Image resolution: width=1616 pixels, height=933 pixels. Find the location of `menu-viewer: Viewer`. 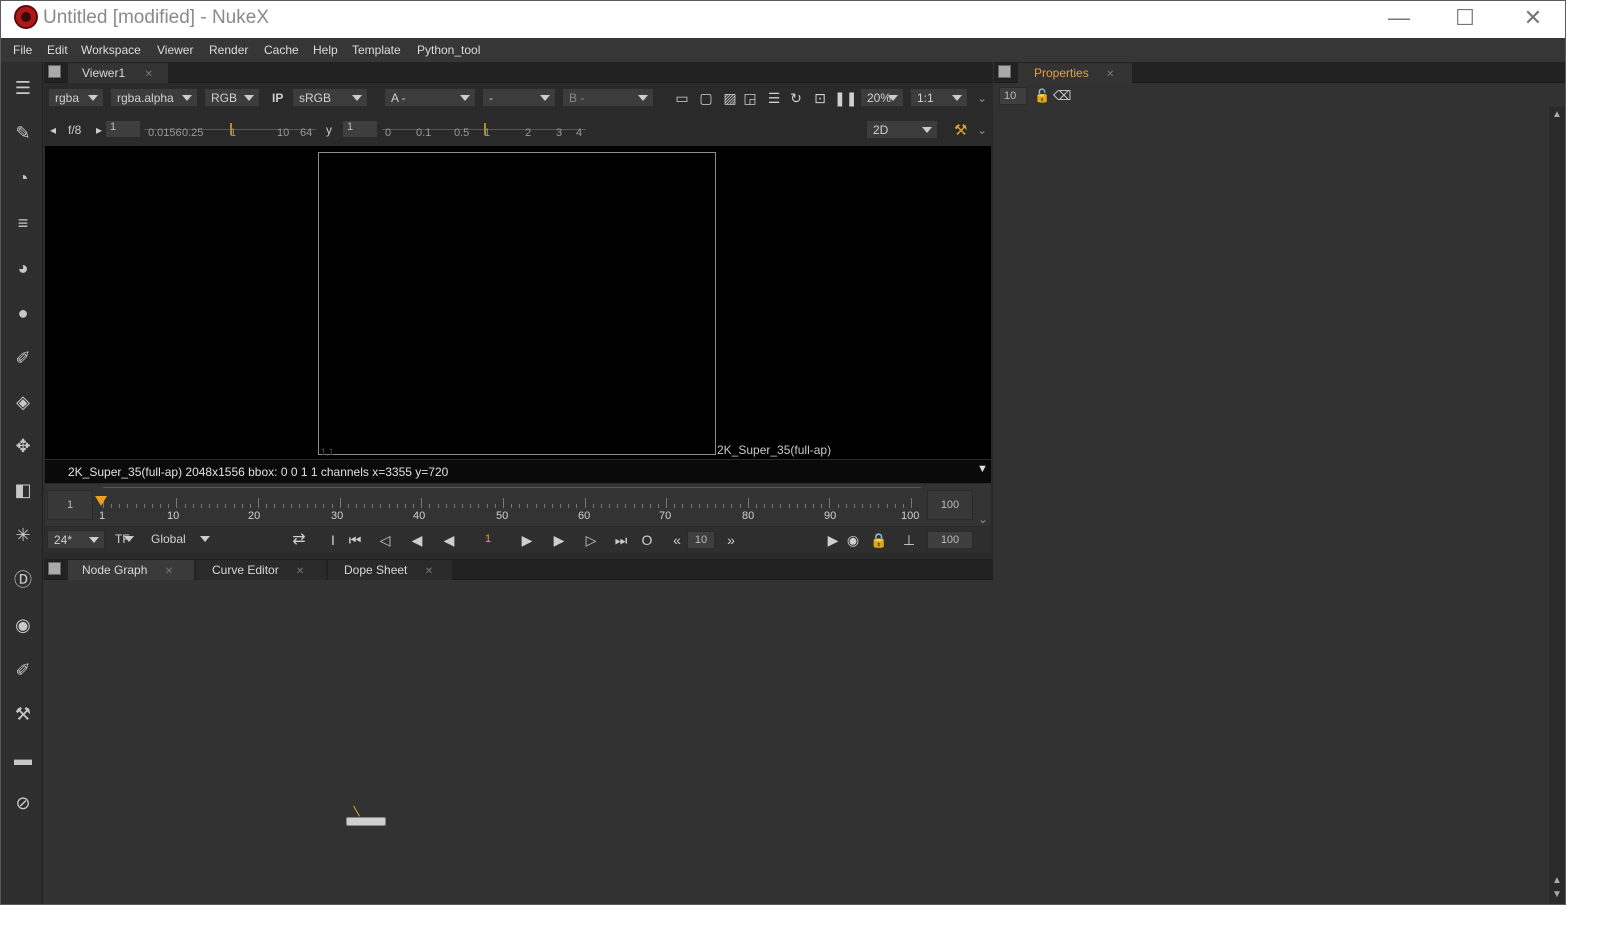

menu-viewer: Viewer is located at coordinates (175, 50).